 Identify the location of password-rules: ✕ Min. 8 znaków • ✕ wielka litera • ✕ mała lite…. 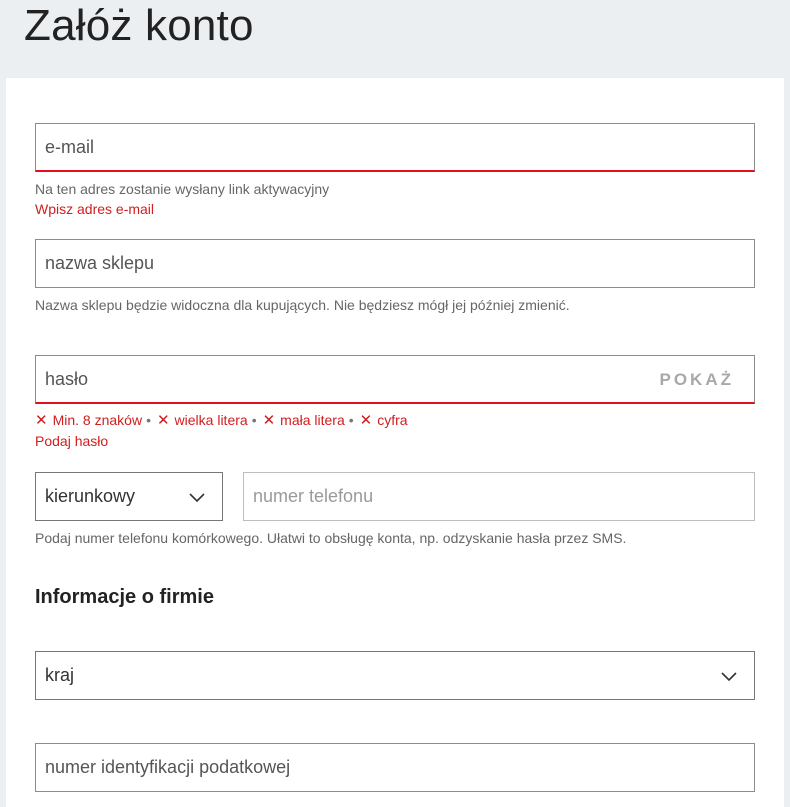
(221, 420).